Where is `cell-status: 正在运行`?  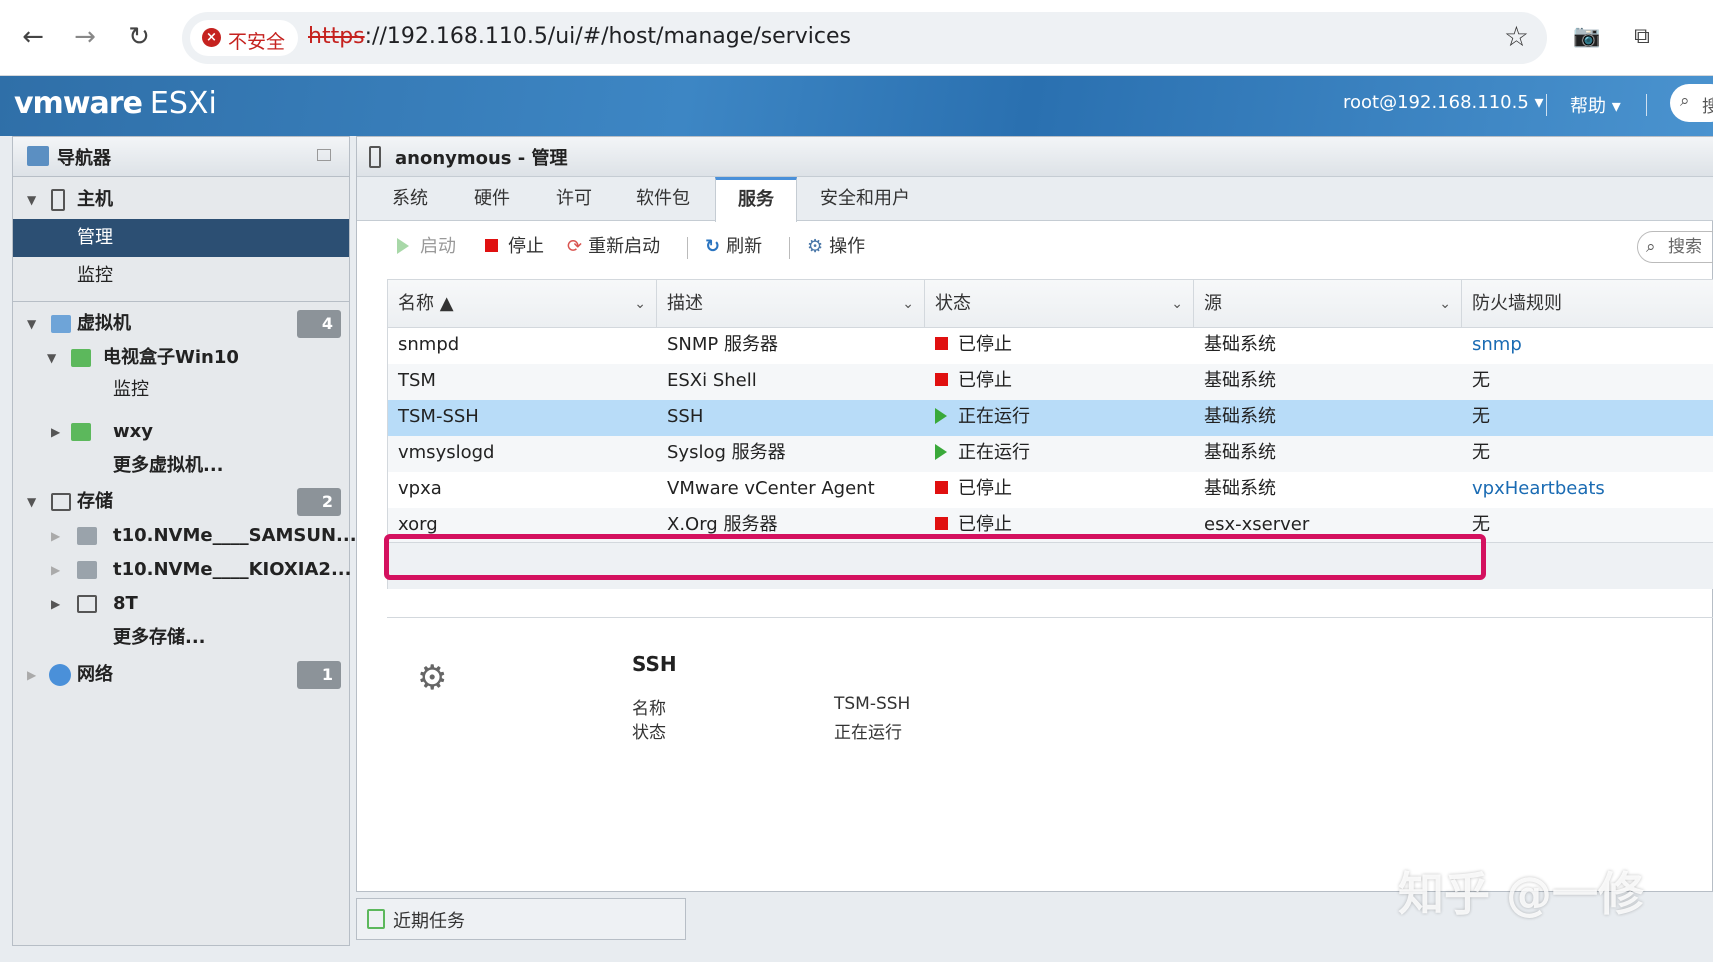
cell-status: 正在运行 is located at coordinates (1059, 454).